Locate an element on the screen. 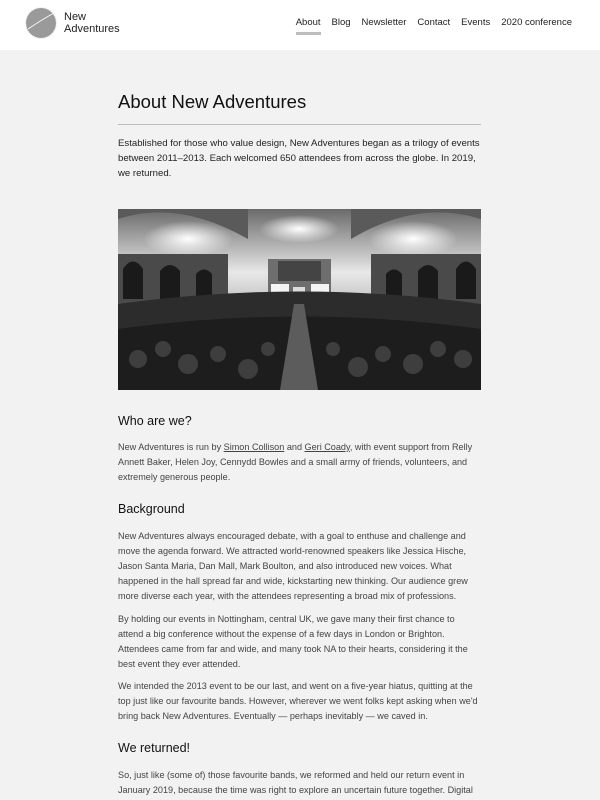 This screenshot has width=600, height=800. simon-collison-link: Simon Collison is located at coordinates (254, 447).